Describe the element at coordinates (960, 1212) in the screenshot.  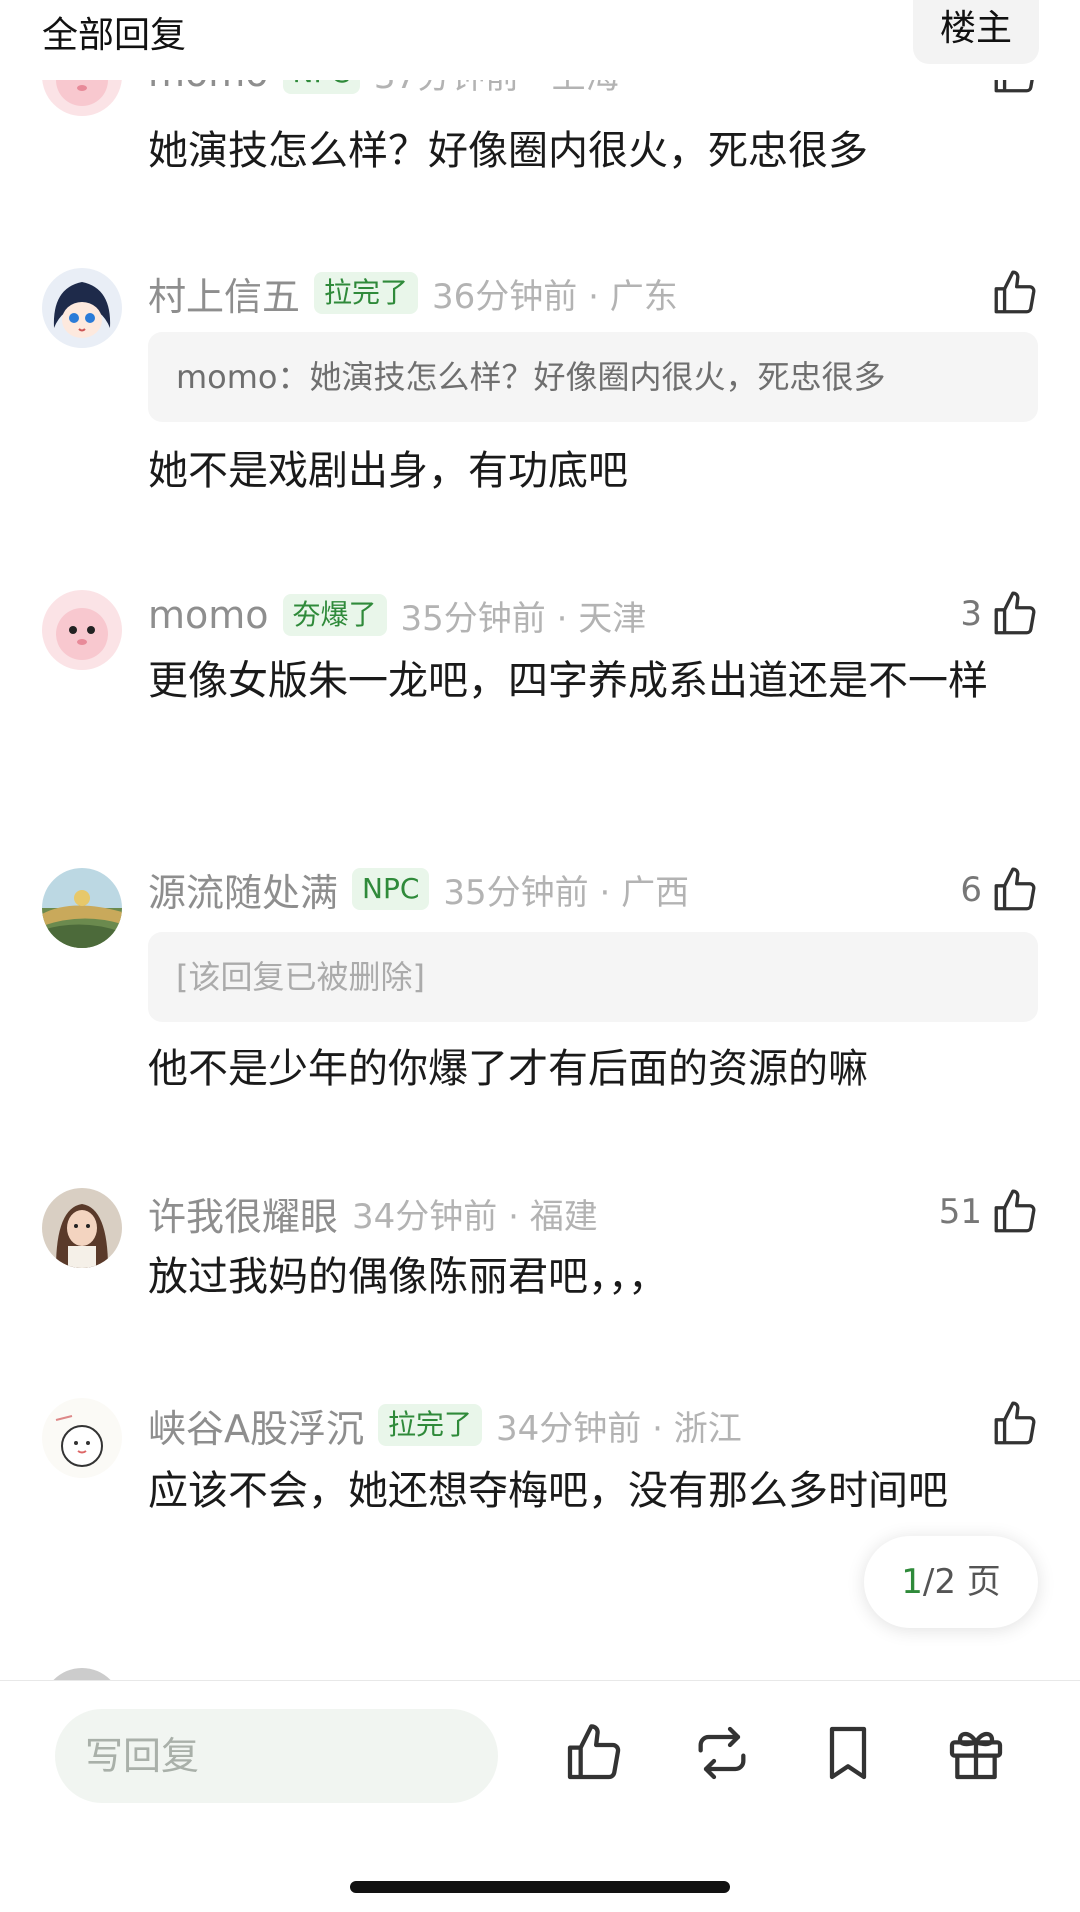
I see `like-count: 51` at that location.